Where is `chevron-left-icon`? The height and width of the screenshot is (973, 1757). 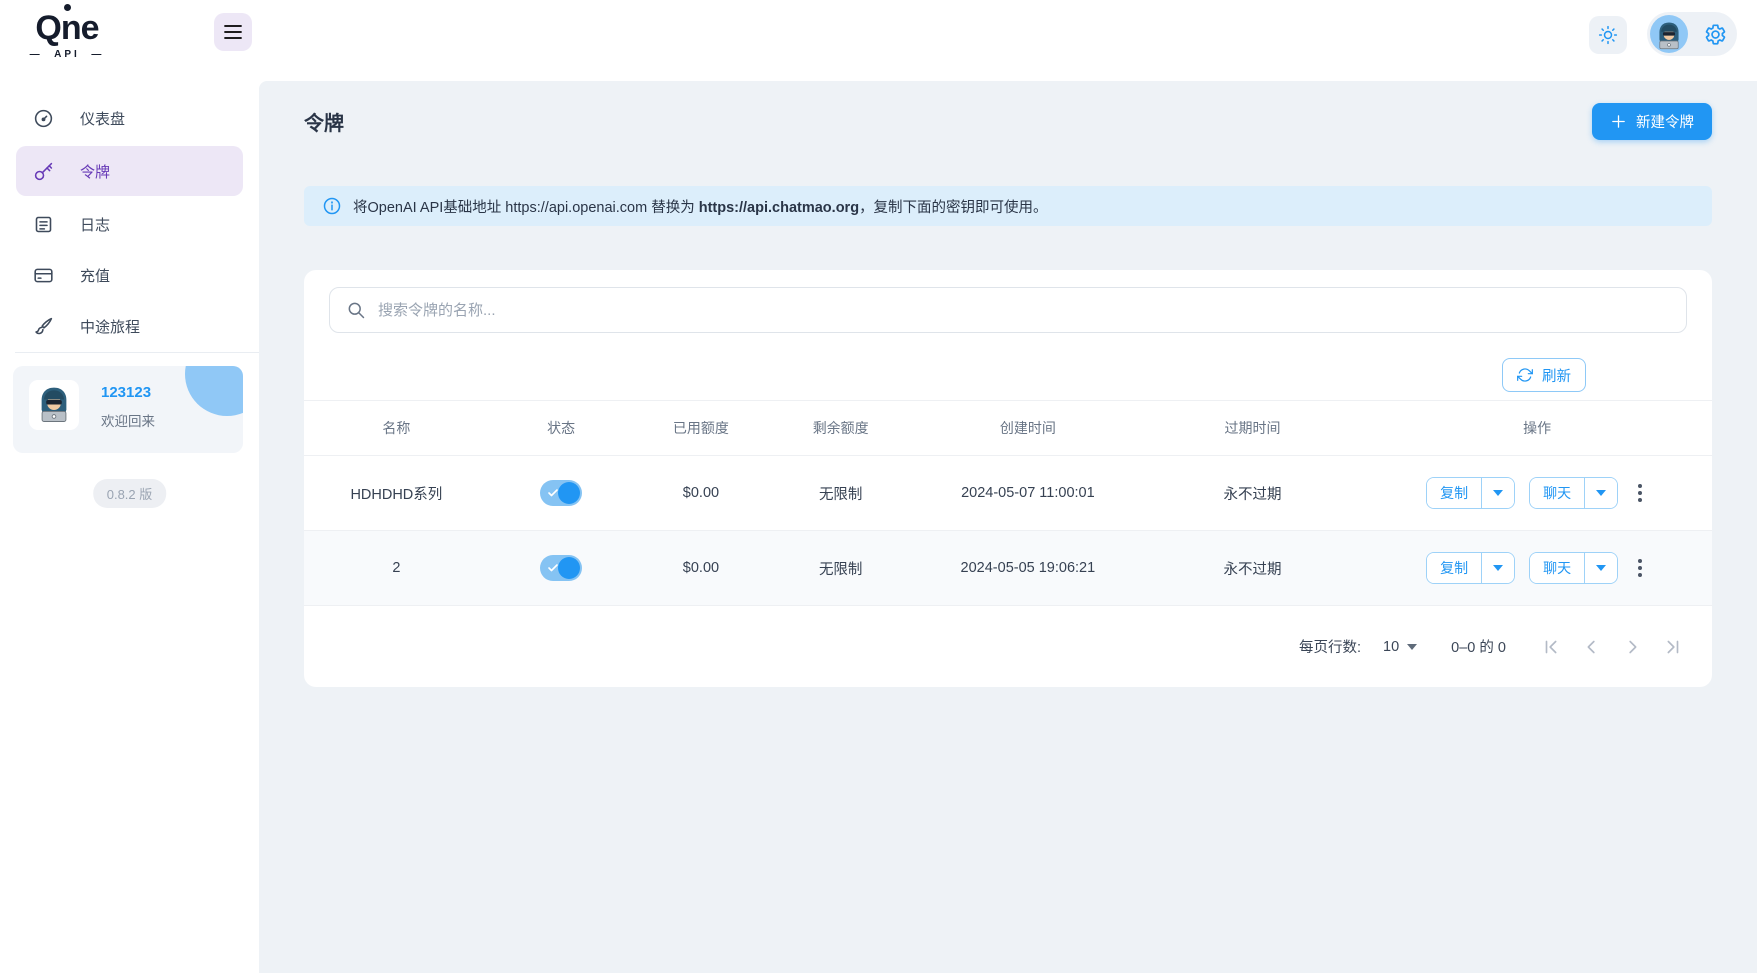 chevron-left-icon is located at coordinates (1591, 646).